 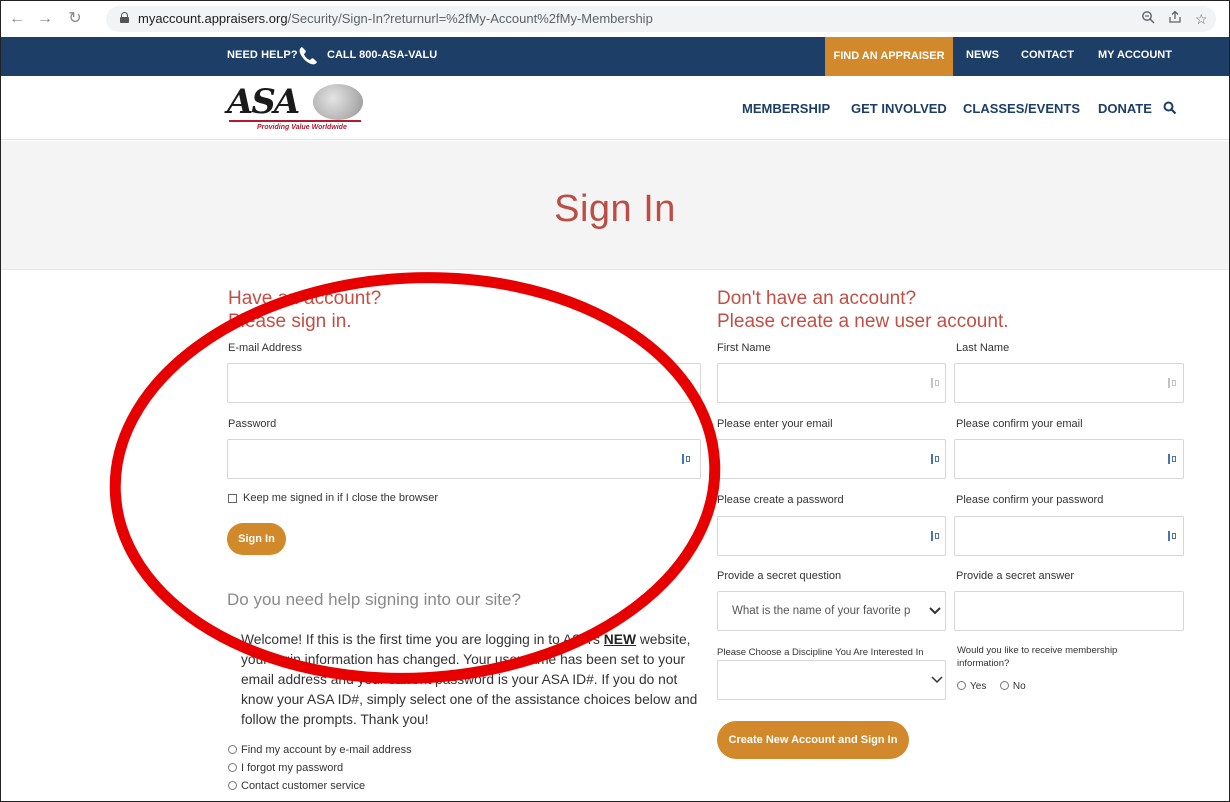 What do you see at coordinates (1148, 19) in the screenshot?
I see `zoom-icon` at bounding box center [1148, 19].